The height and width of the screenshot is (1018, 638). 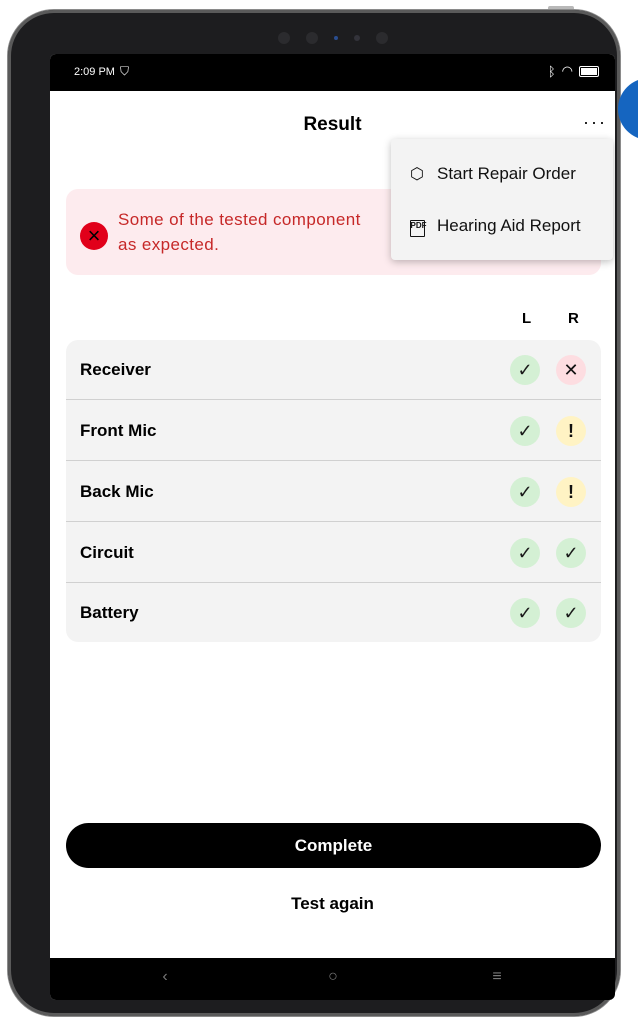 What do you see at coordinates (333, 845) in the screenshot?
I see `complete-button: Complete` at bounding box center [333, 845].